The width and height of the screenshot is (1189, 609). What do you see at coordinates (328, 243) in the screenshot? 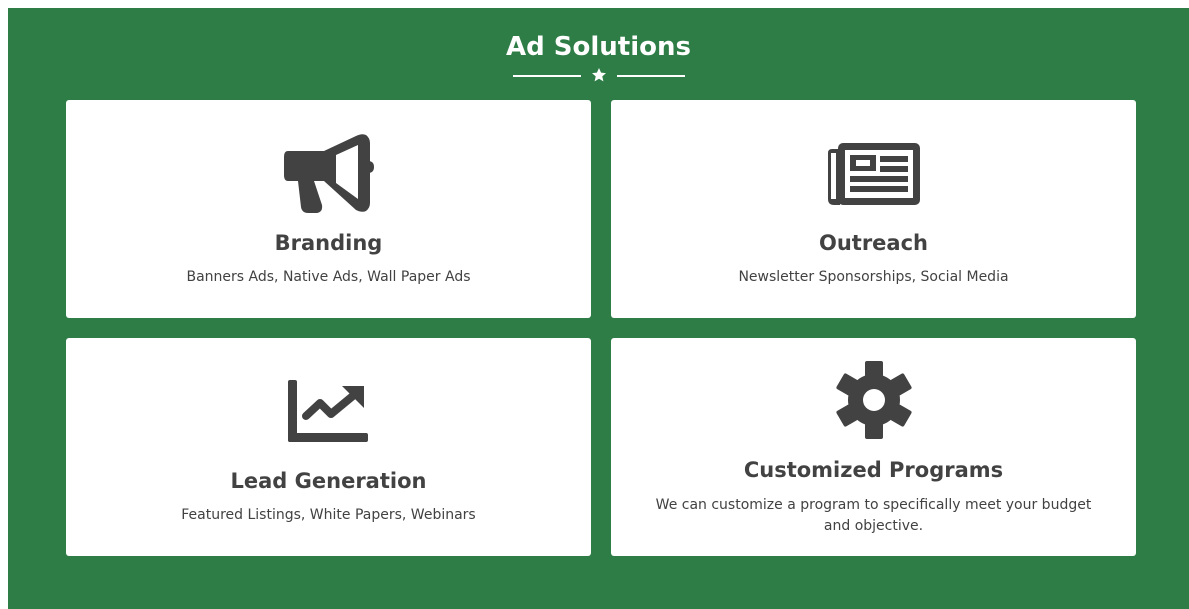
I see `card-title-branding: Branding` at bounding box center [328, 243].